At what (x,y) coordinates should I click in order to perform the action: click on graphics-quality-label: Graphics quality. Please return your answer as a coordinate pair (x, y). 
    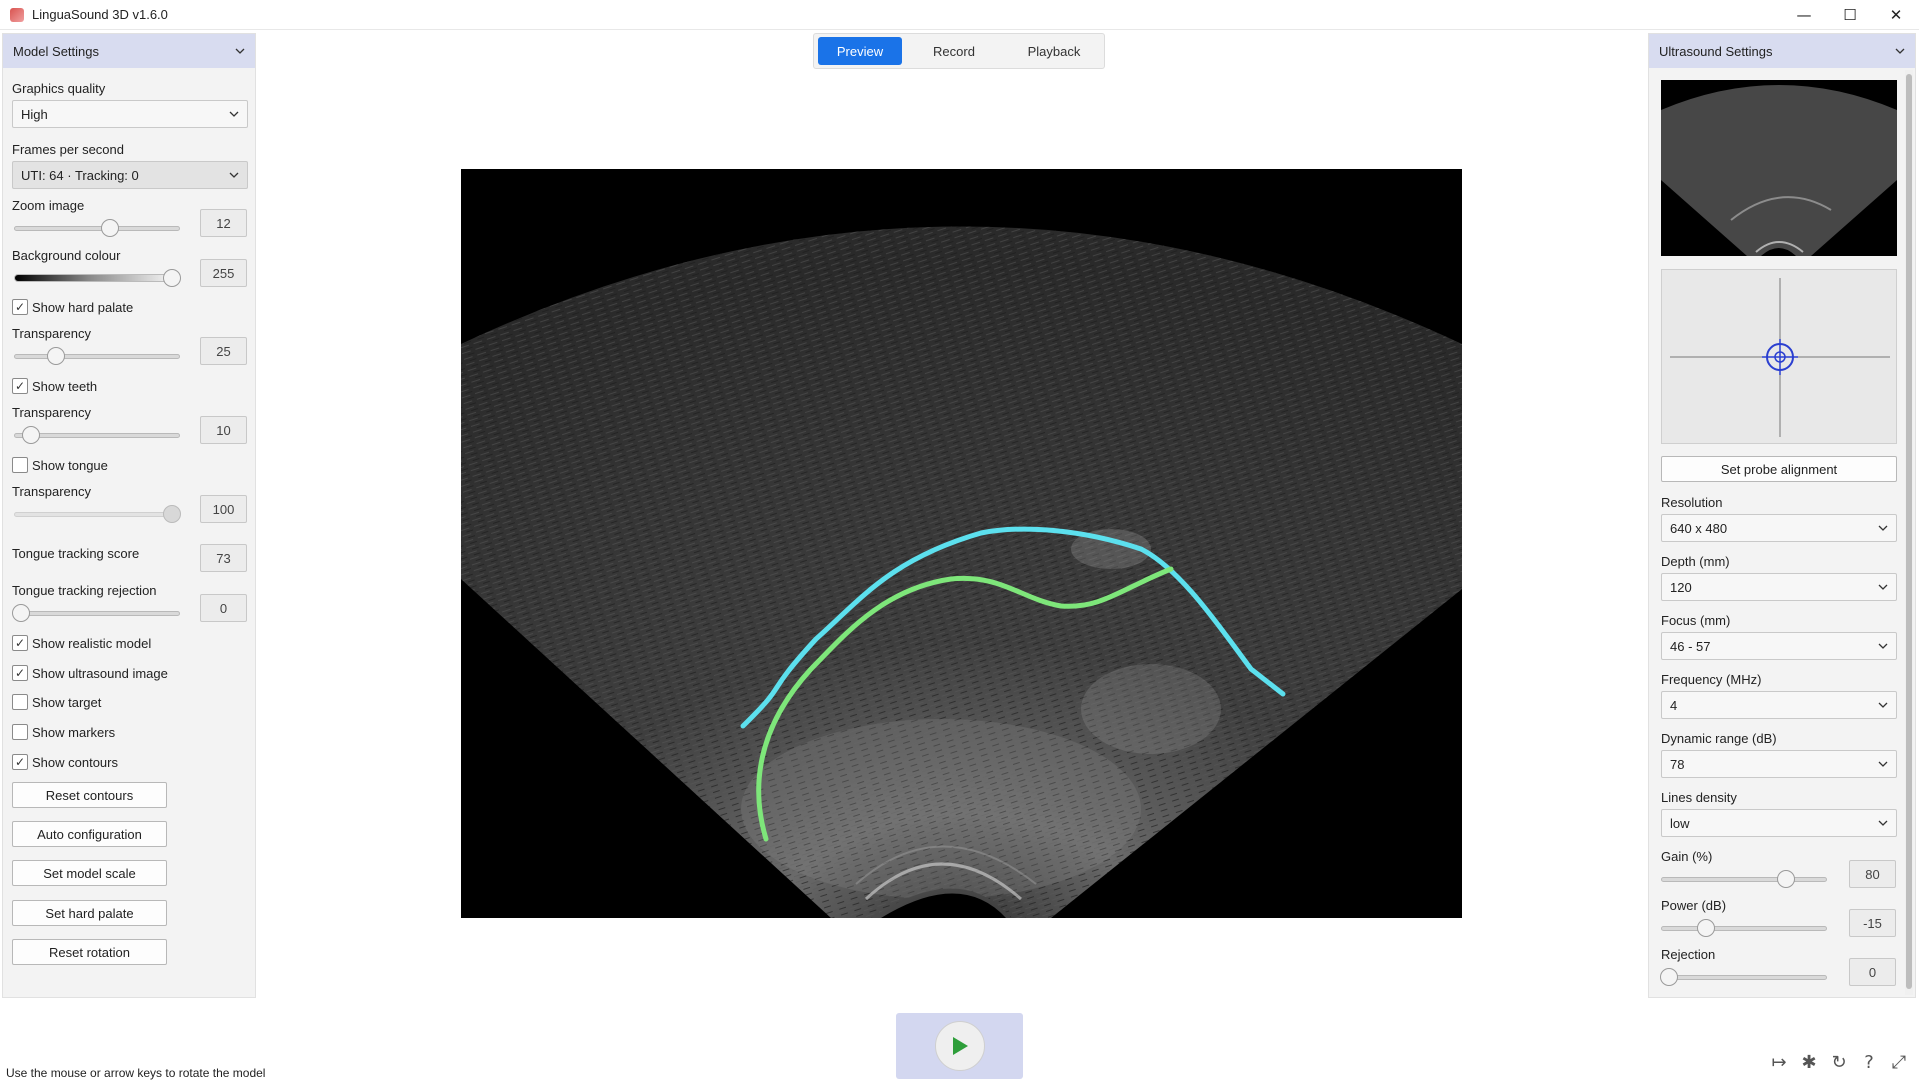
    Looking at the image, I should click on (59, 88).